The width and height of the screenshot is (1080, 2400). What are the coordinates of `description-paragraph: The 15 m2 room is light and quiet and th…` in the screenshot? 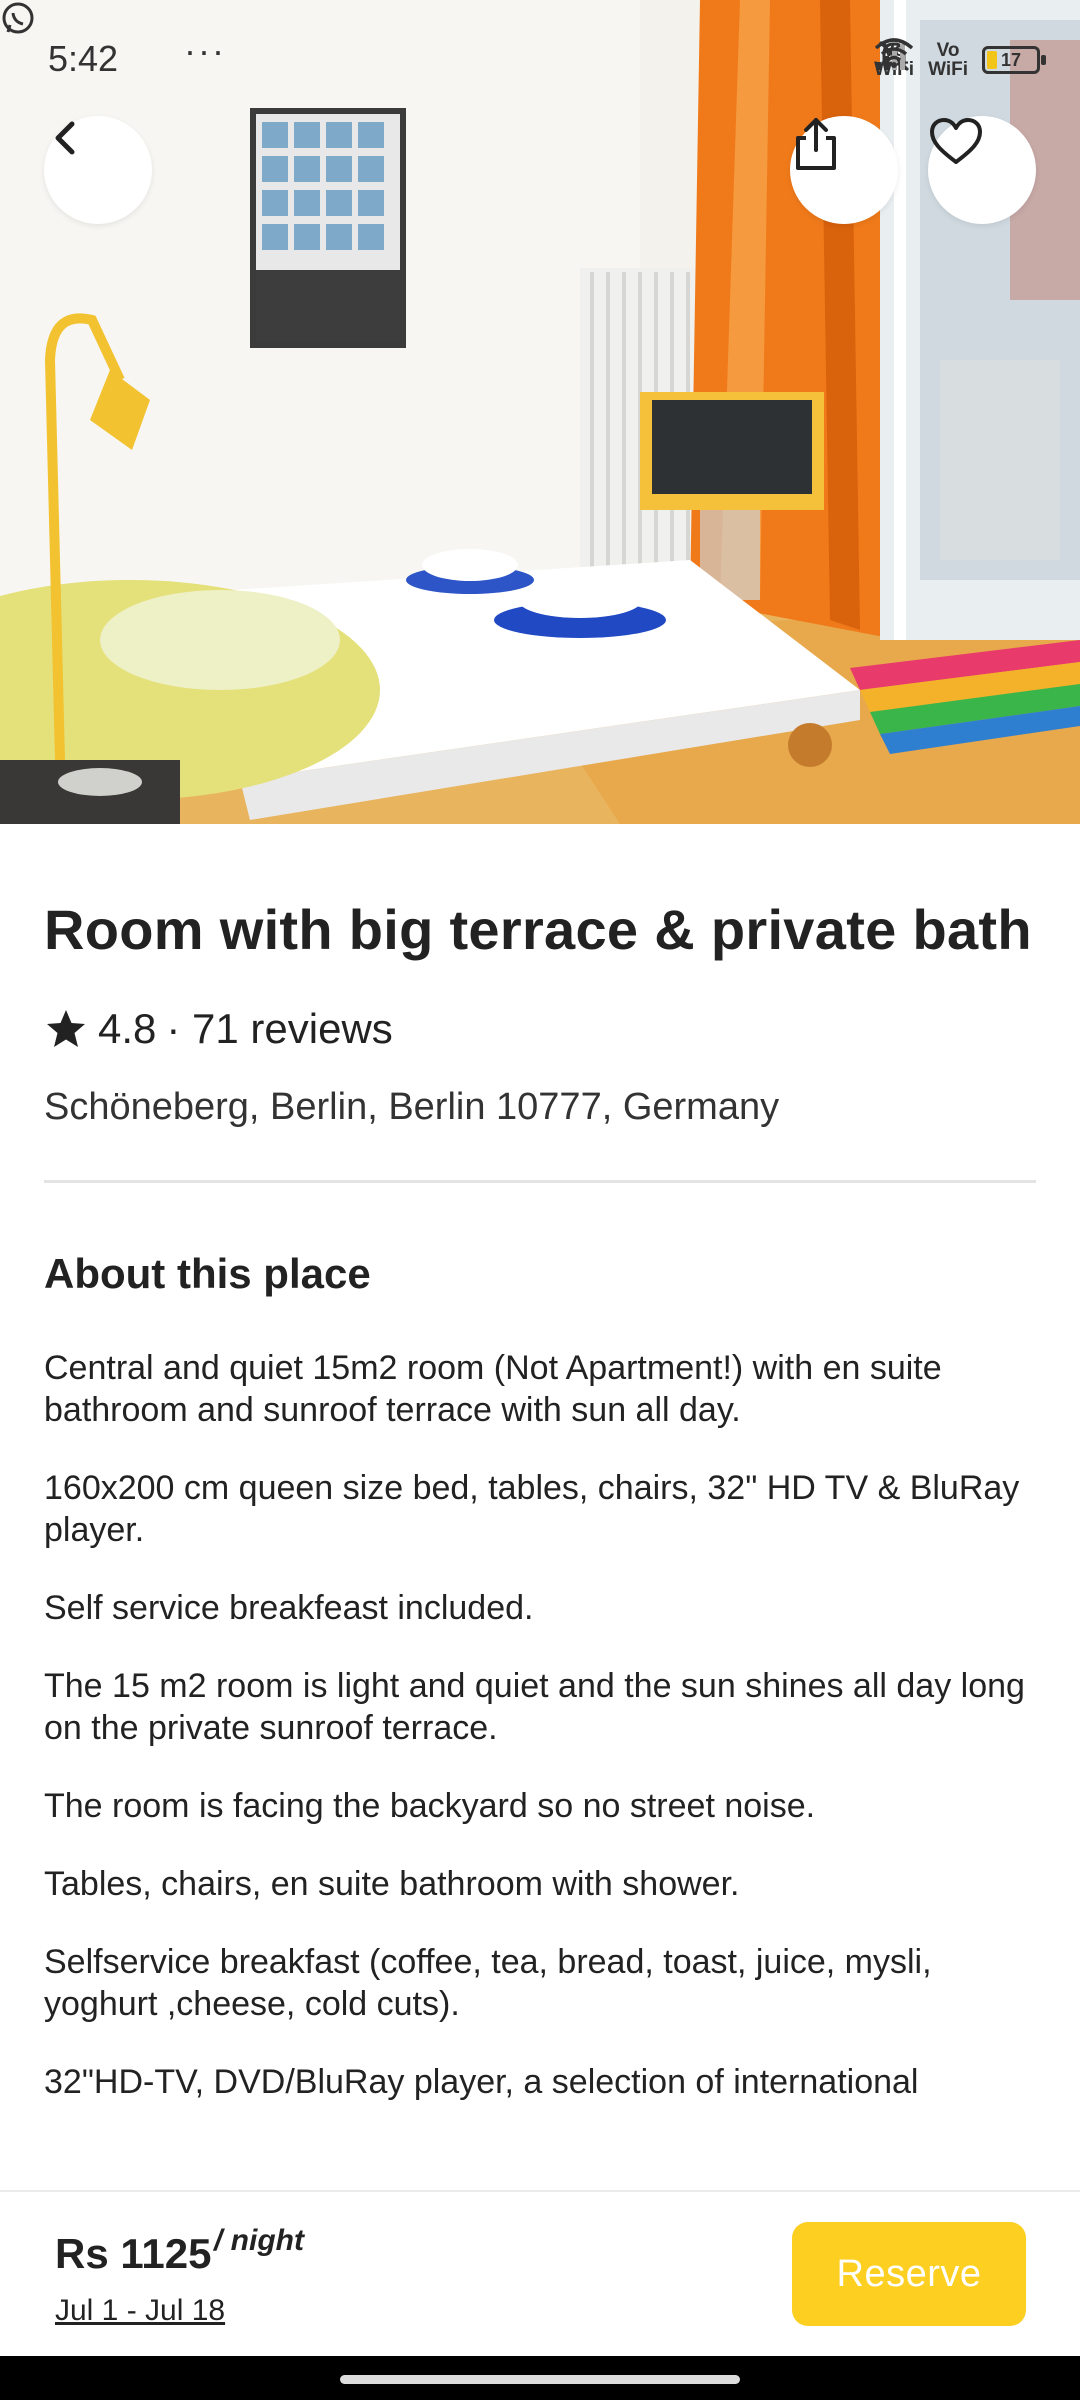 It's located at (534, 1707).